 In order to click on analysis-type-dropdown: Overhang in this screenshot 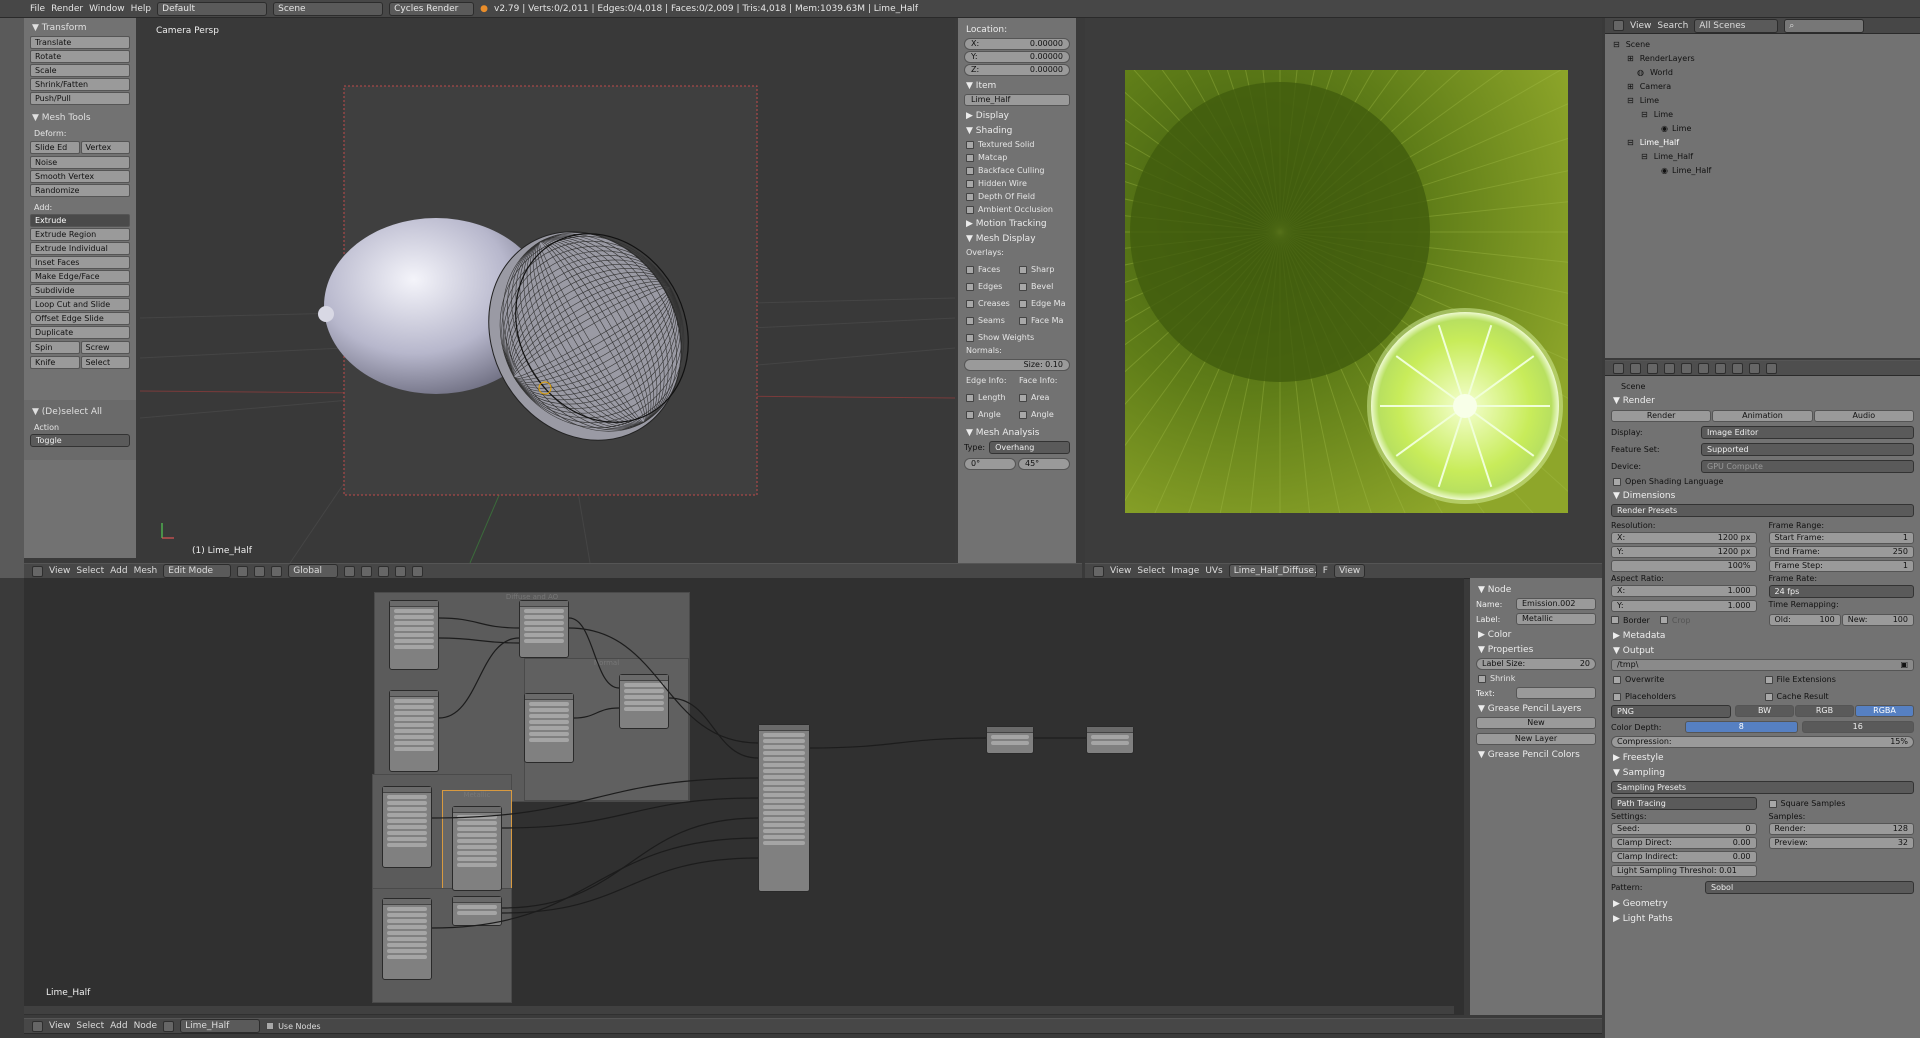, I will do `click(1029, 447)`.